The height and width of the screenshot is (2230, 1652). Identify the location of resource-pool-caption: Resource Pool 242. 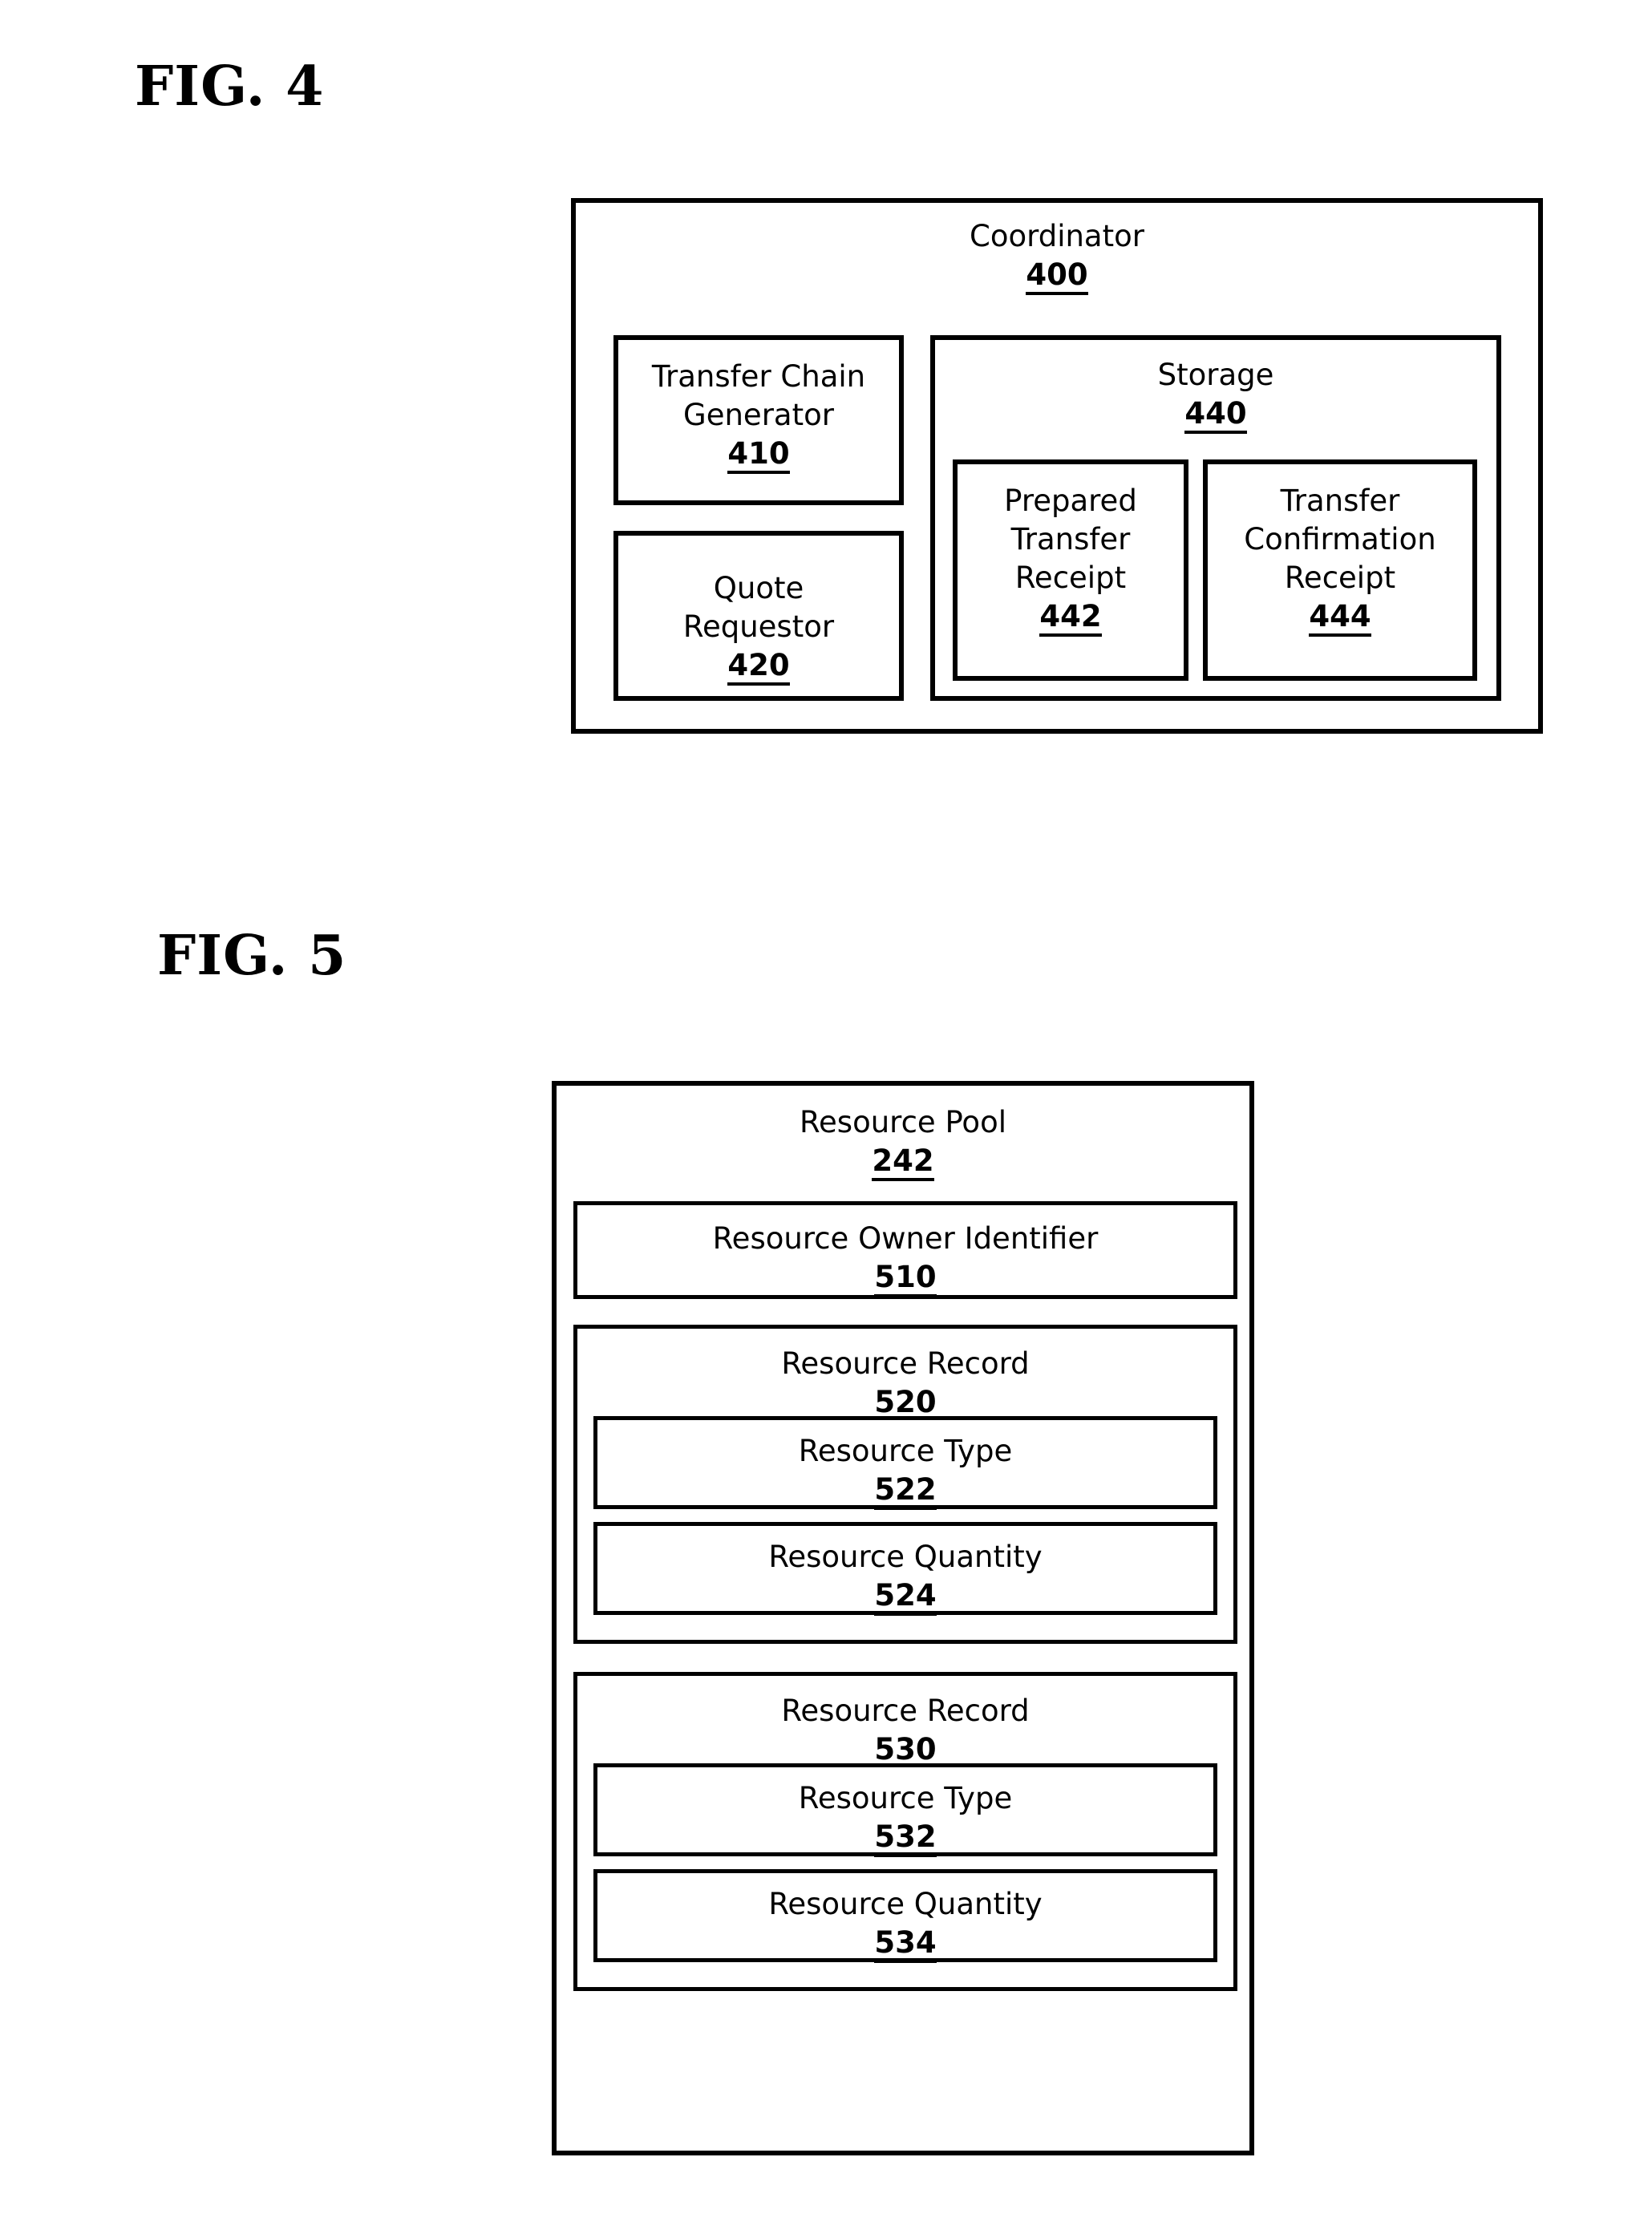
(903, 1142).